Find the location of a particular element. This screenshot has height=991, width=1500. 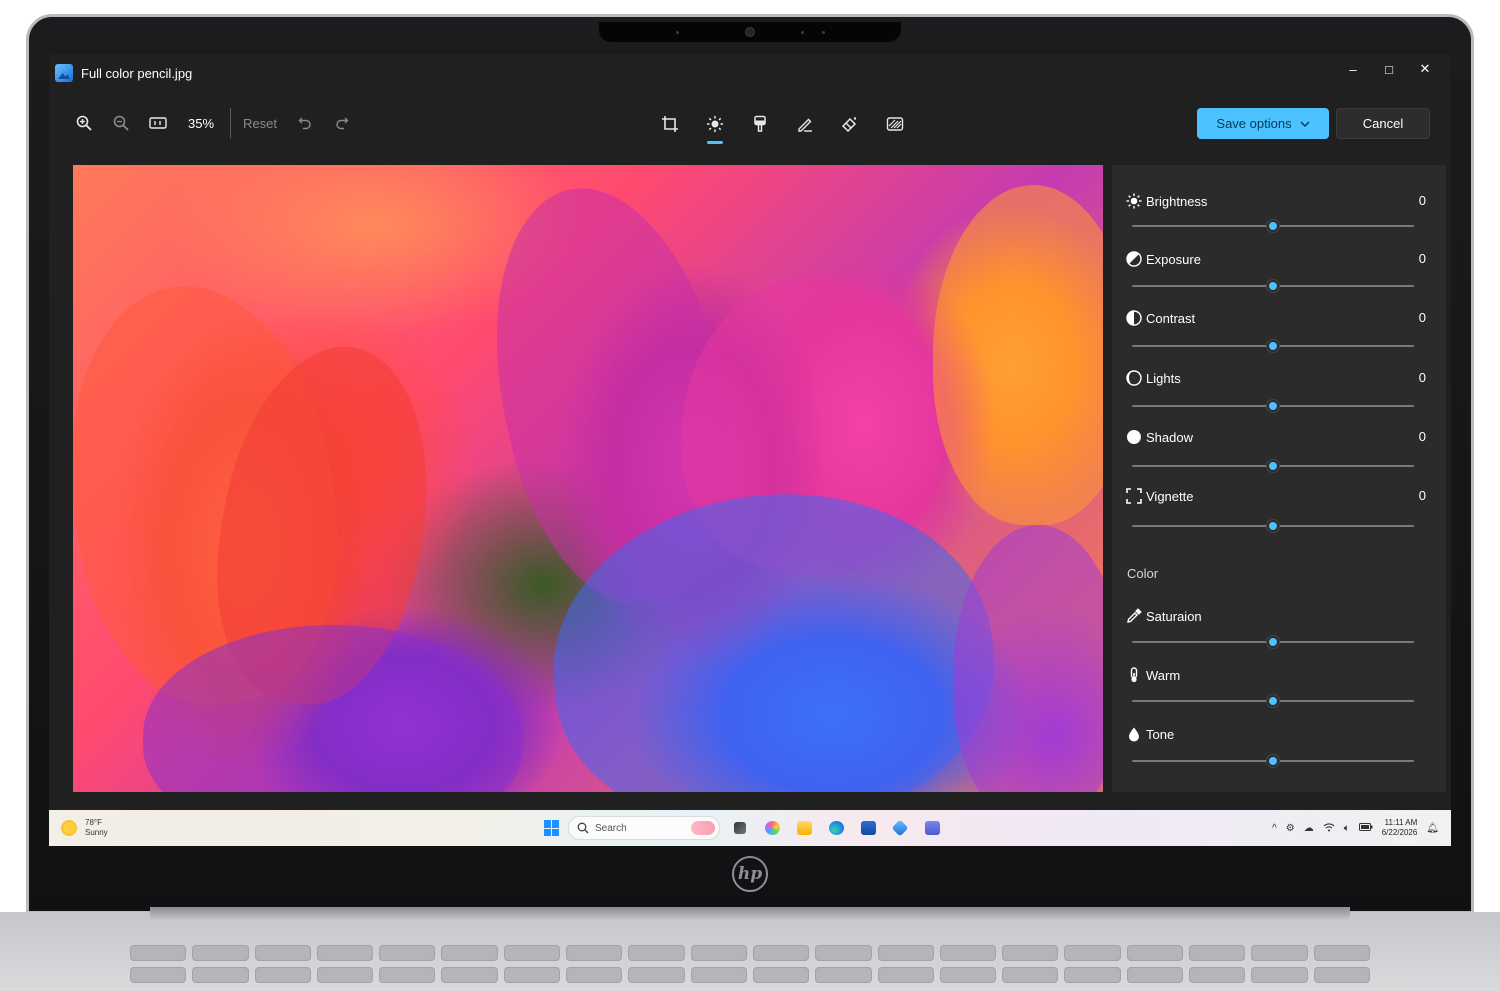

shadow-label: Shadow is located at coordinates (1169, 437).